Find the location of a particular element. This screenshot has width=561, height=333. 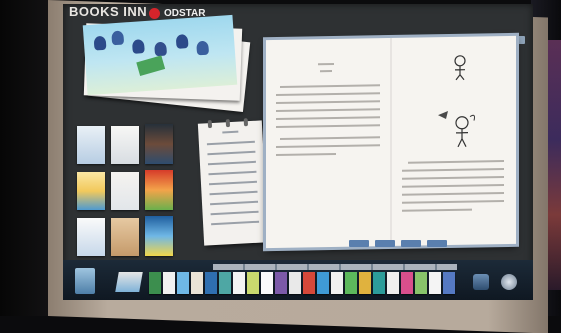

table-of-contents-panel is located at coordinates (233, 182).